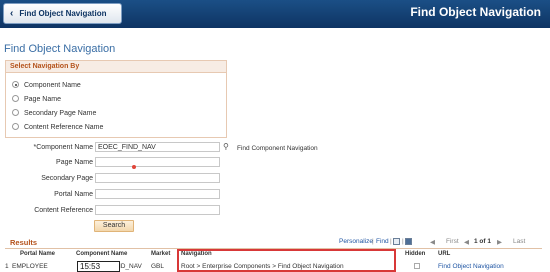  I want to click on navigation-highlight-box, so click(286, 260).